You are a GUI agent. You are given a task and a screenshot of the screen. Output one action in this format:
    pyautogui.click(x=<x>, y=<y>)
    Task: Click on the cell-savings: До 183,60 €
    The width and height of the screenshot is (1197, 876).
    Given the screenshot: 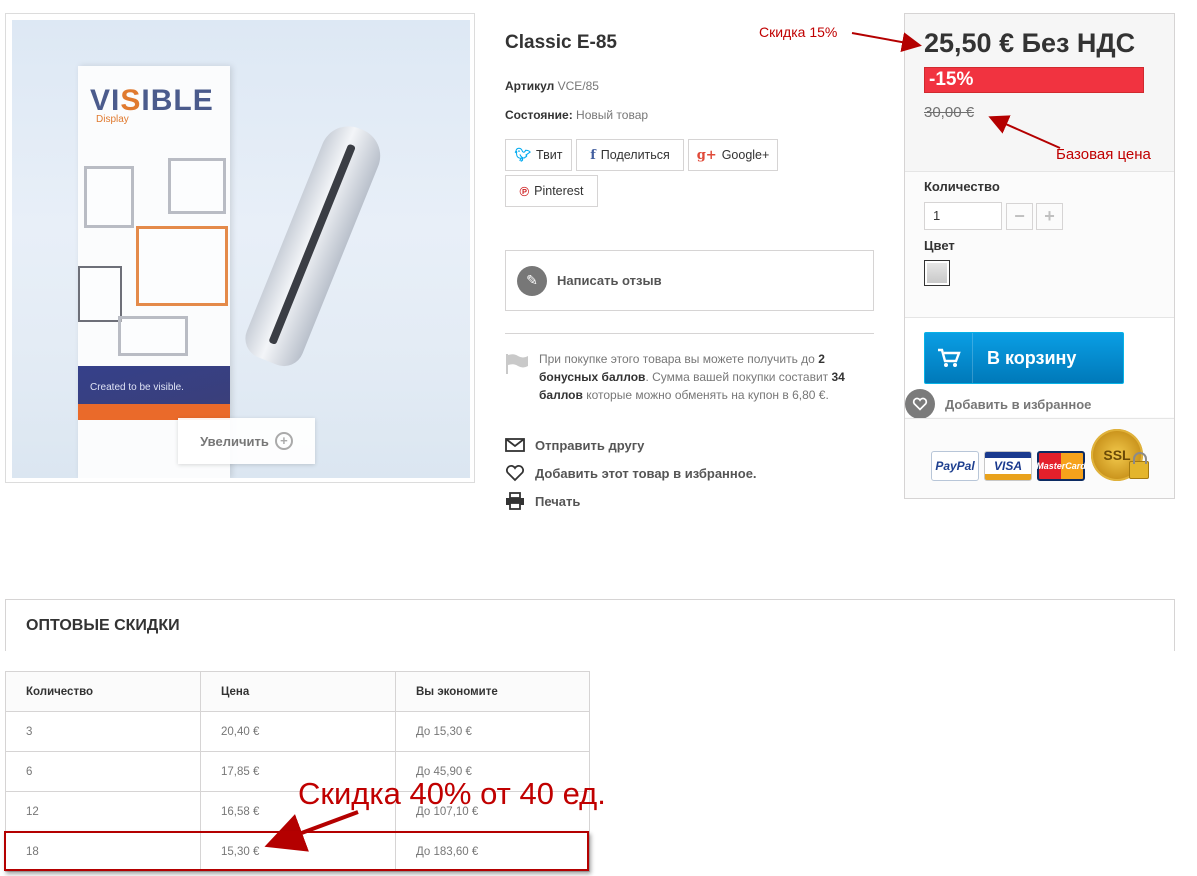 What is the action you would take?
    pyautogui.click(x=492, y=851)
    